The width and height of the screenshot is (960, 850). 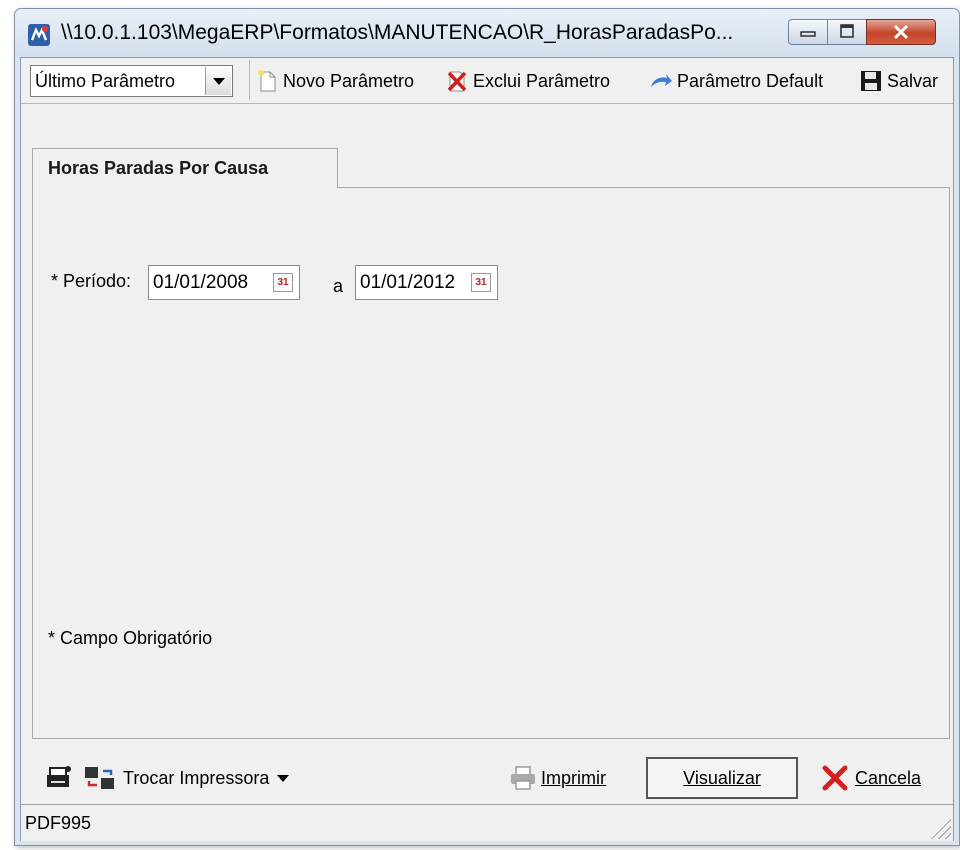 I want to click on toolbar-divider, so click(x=249, y=80).